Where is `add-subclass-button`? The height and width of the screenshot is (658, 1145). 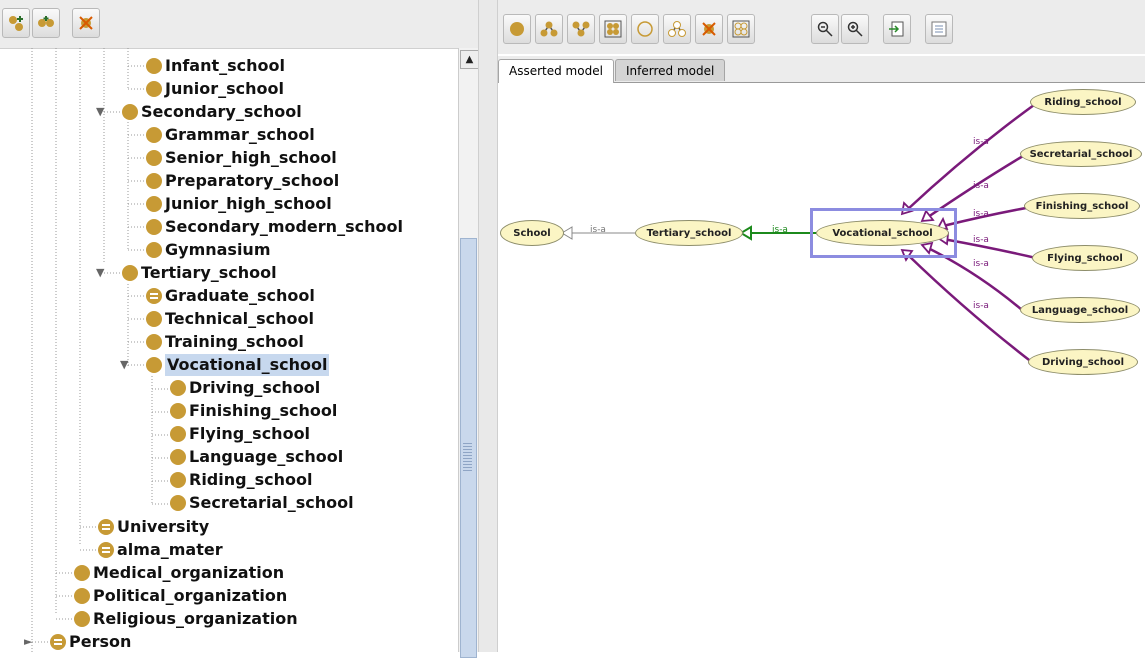
add-subclass-button is located at coordinates (16, 23).